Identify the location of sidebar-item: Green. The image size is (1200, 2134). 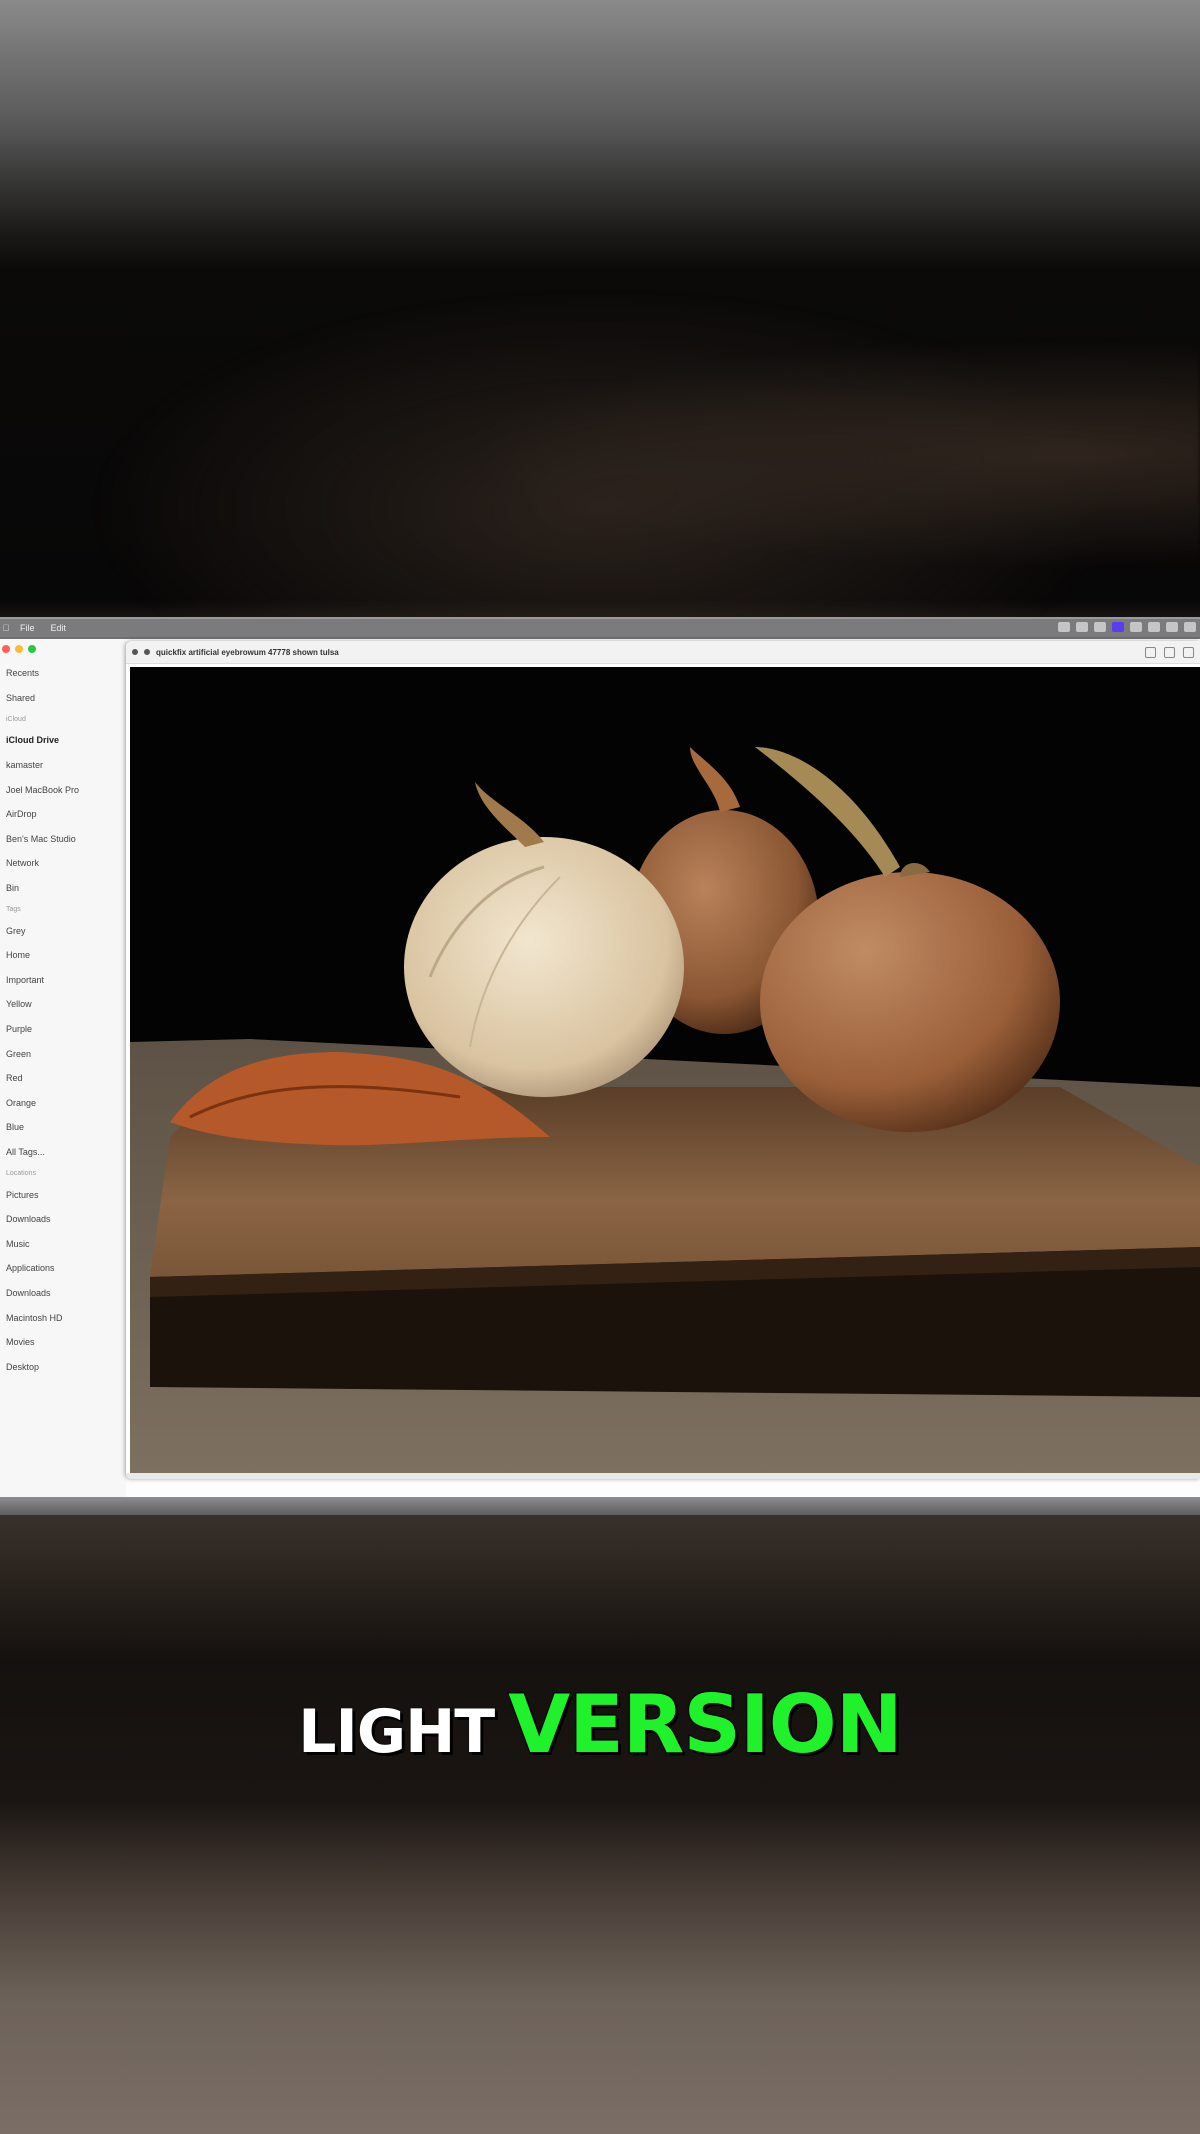
(63, 1053).